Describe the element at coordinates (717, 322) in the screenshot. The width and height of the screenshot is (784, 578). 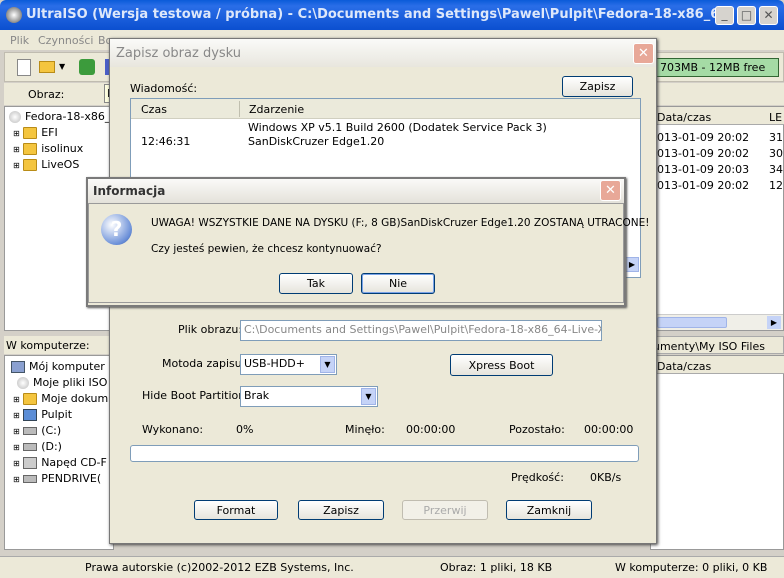
I see `horizontal-scrollbar: ▶` at that location.